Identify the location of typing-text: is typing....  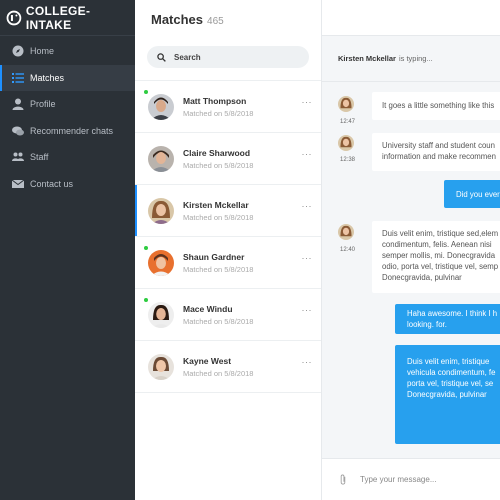
(415, 58).